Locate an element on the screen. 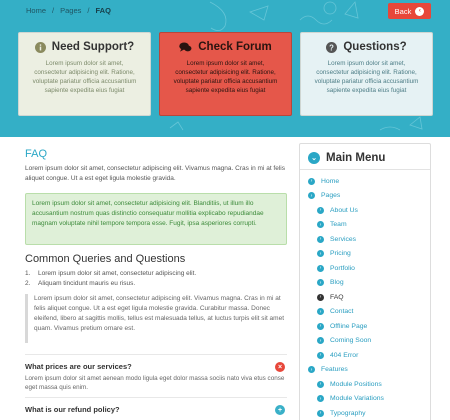  breadcrumb-current: FAQ is located at coordinates (103, 10).